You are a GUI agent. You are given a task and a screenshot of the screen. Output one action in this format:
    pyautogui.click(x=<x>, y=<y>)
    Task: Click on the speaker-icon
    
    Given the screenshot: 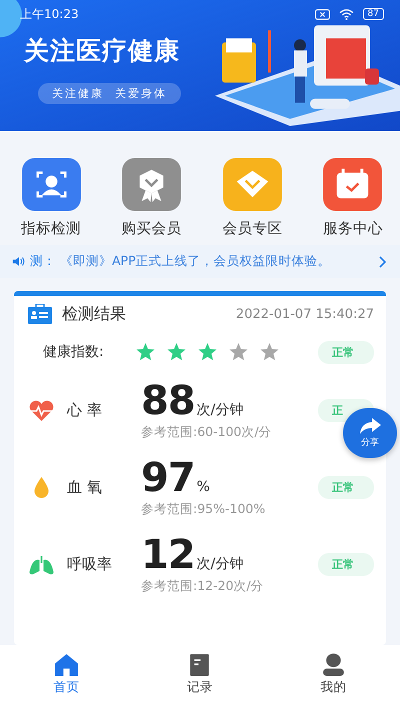 What is the action you would take?
    pyautogui.click(x=19, y=261)
    